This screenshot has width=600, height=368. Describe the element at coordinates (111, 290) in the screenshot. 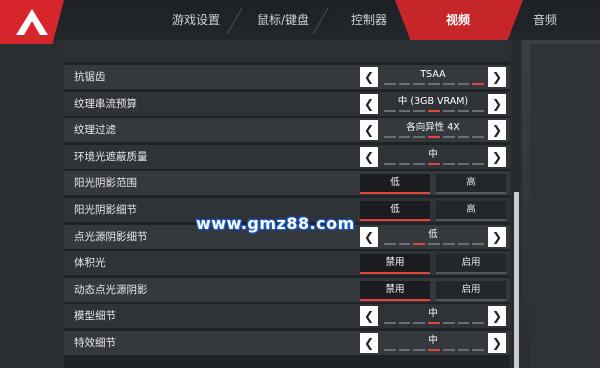

I see `setting-label: 动态点光源阴影` at that location.